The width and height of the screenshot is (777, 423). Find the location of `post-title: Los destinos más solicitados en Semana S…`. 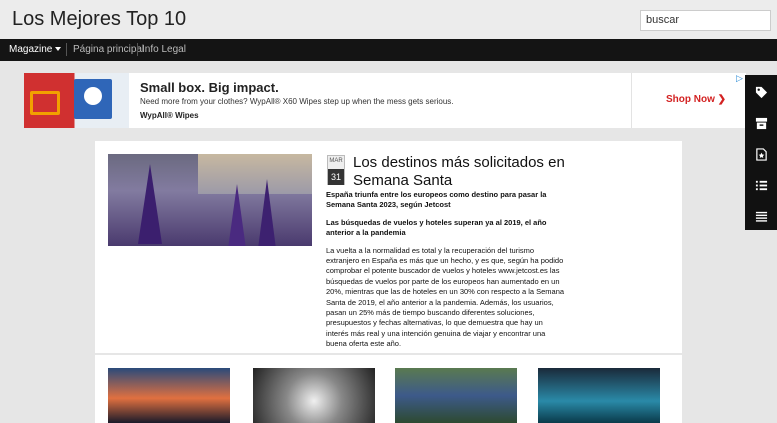

post-title: Los destinos más solicitados en Semana S… is located at coordinates (463, 172).